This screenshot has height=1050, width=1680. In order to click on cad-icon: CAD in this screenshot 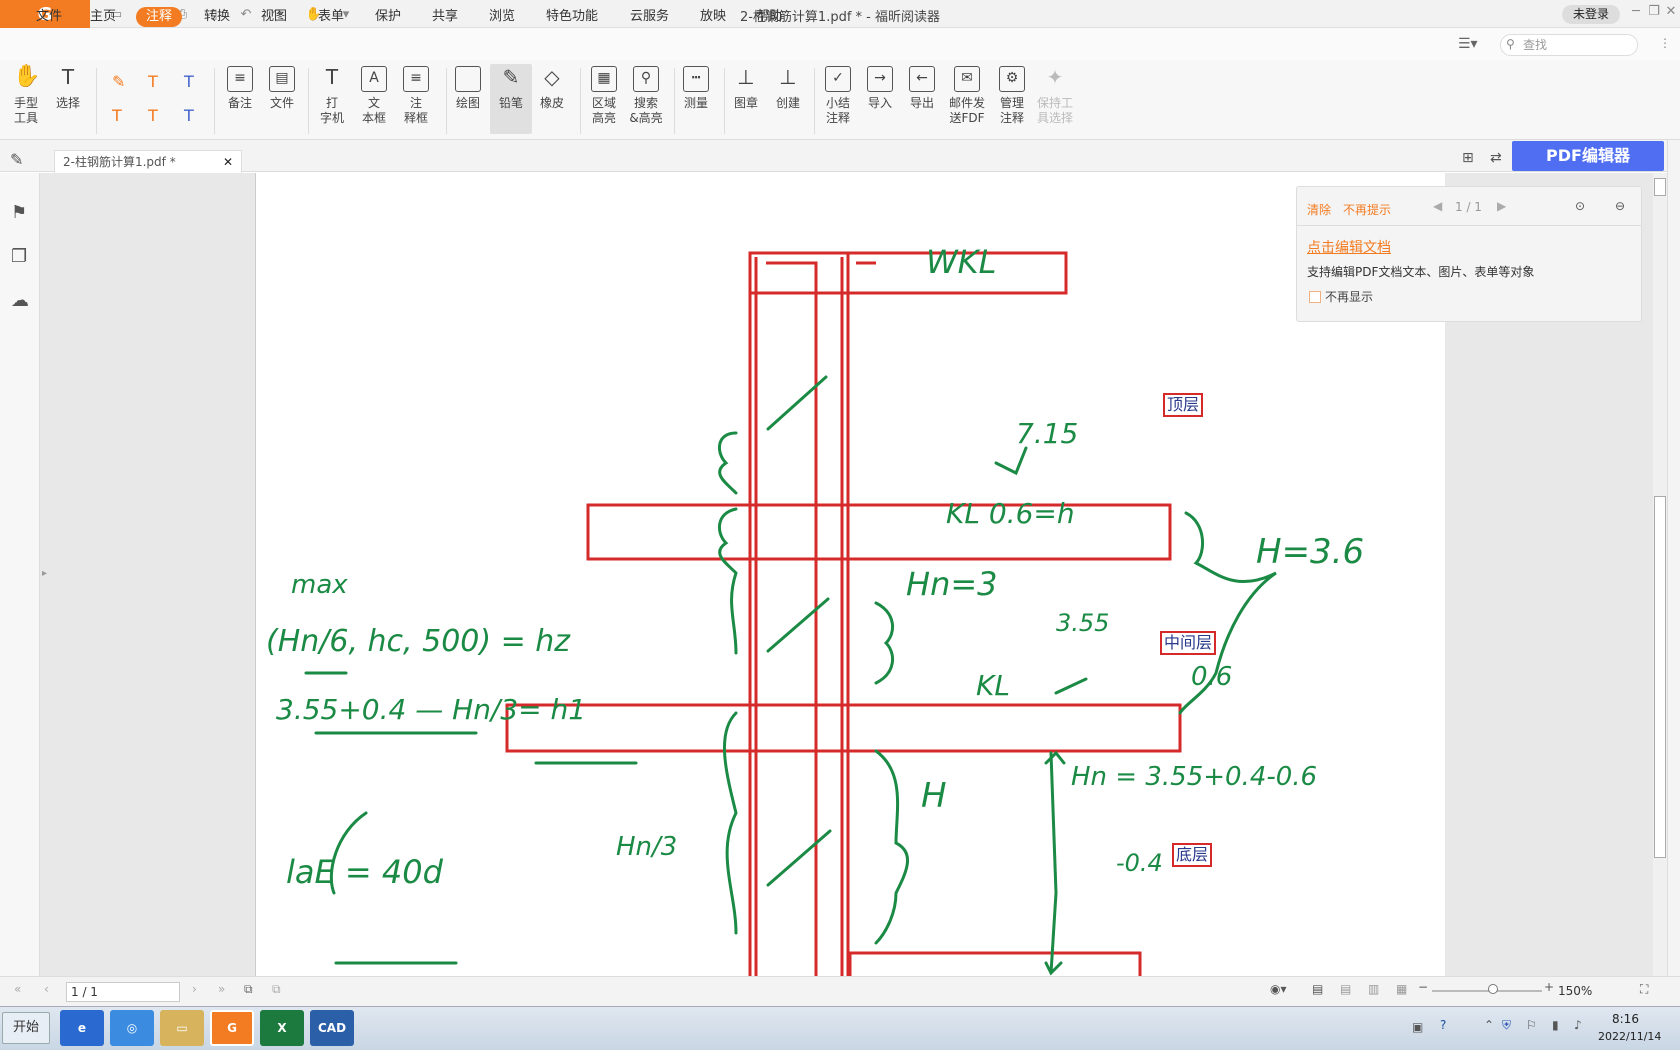, I will do `click(332, 1028)`.